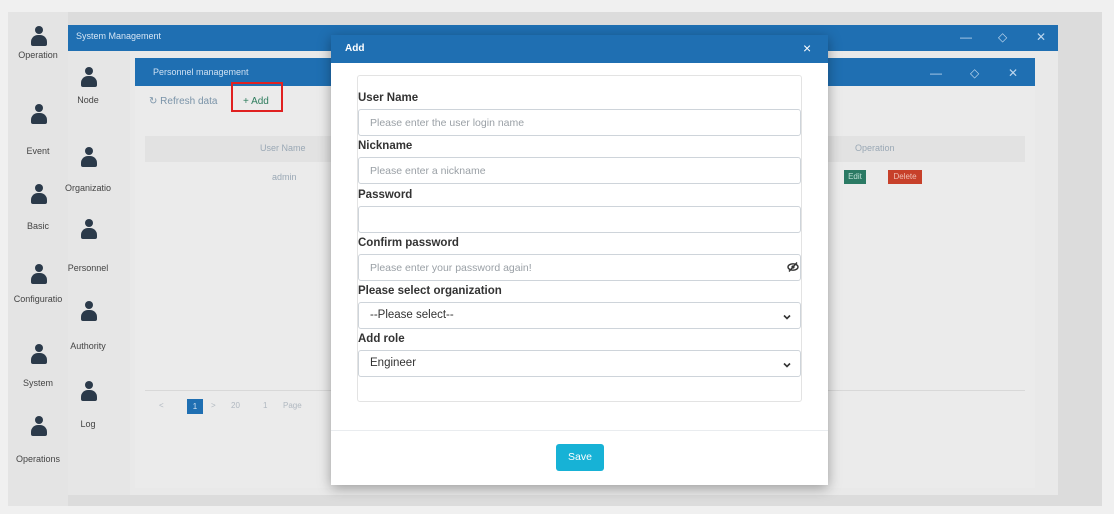 This screenshot has width=1114, height=514. Describe the element at coordinates (257, 97) in the screenshot. I see `highlight-box` at that location.